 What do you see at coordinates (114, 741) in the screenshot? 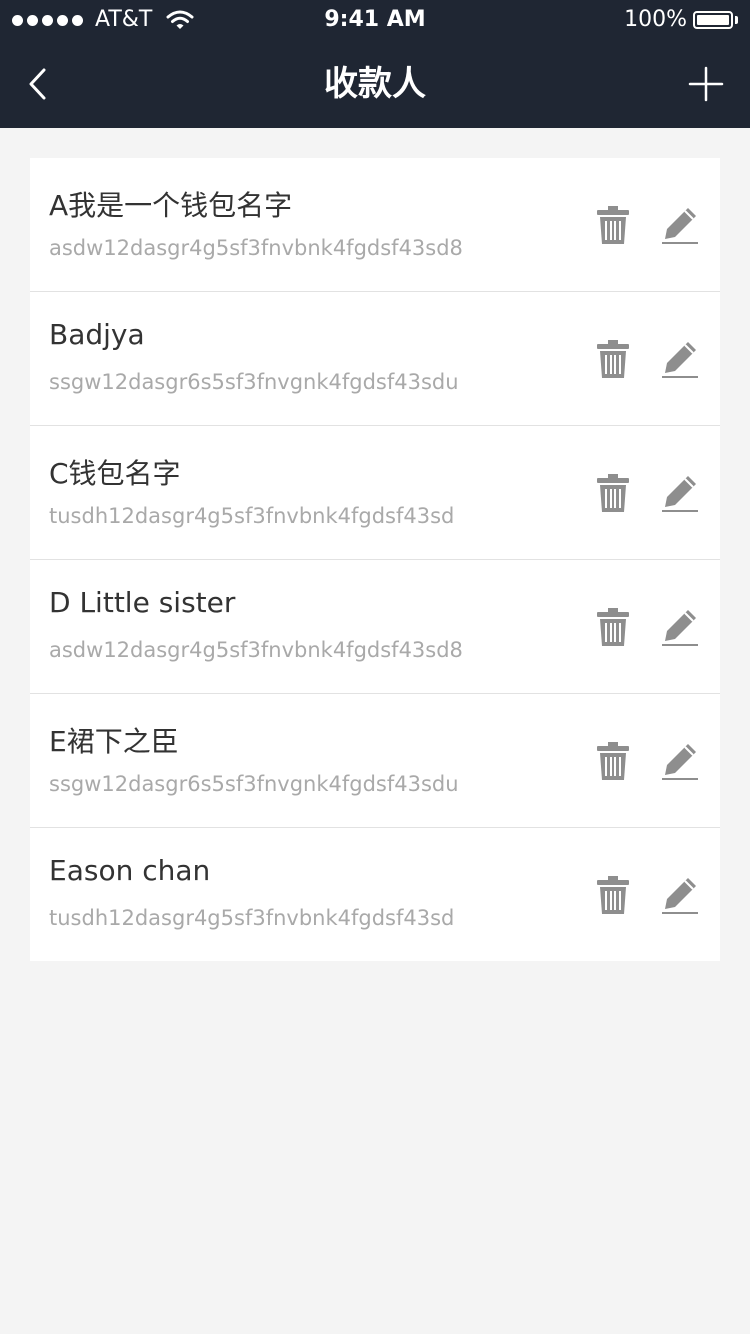
I see `payee-name: E裙下之臣` at bounding box center [114, 741].